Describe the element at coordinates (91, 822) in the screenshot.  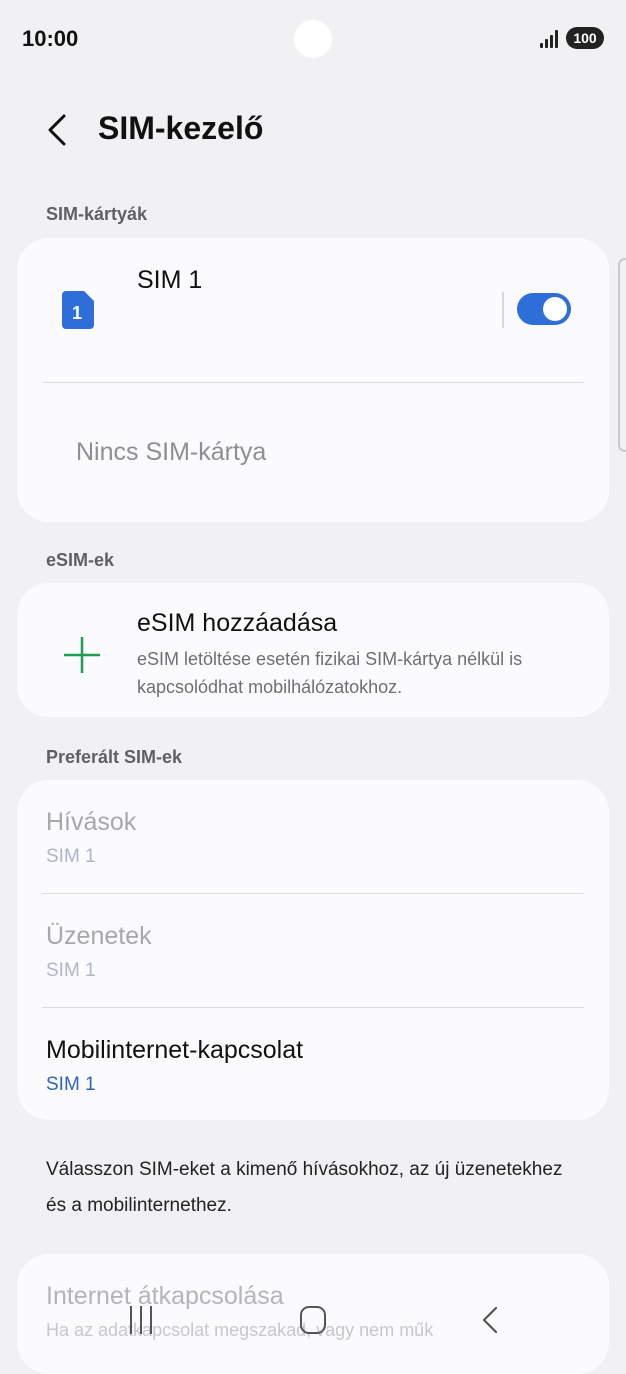
I see `calls-label: Hívások` at that location.